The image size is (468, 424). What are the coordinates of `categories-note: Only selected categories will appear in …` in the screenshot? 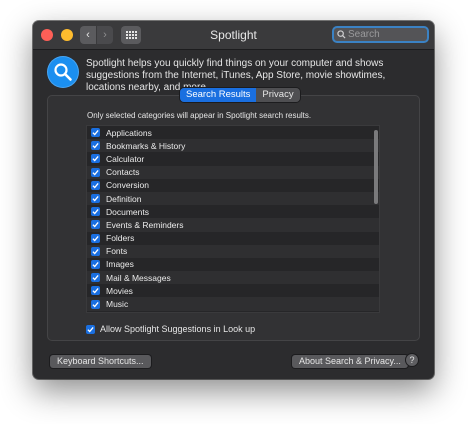 It's located at (199, 115).